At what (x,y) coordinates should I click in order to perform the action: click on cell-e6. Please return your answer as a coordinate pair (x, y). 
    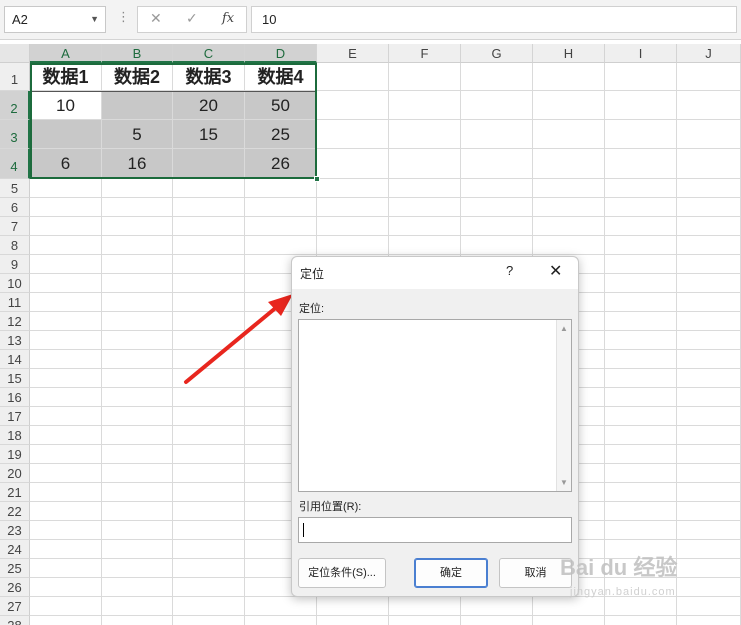
    Looking at the image, I should click on (353, 207).